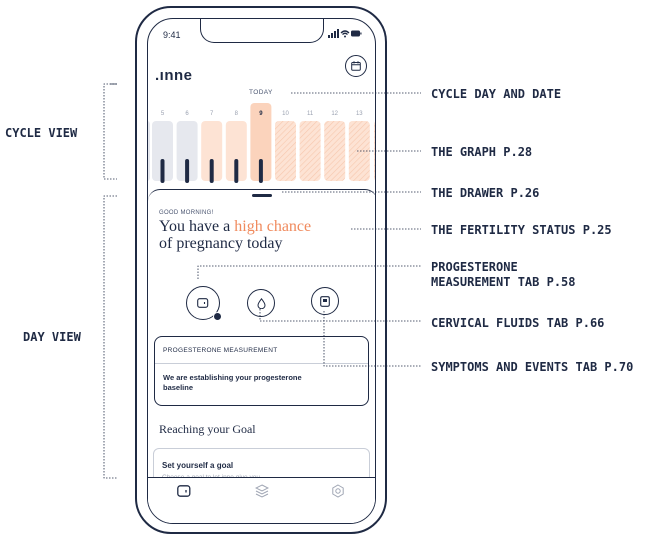 The height and width of the screenshot is (535, 659). What do you see at coordinates (496, 94) in the screenshot?
I see `label-cycle-day-date: CYCLE DAY AND DATE` at bounding box center [496, 94].